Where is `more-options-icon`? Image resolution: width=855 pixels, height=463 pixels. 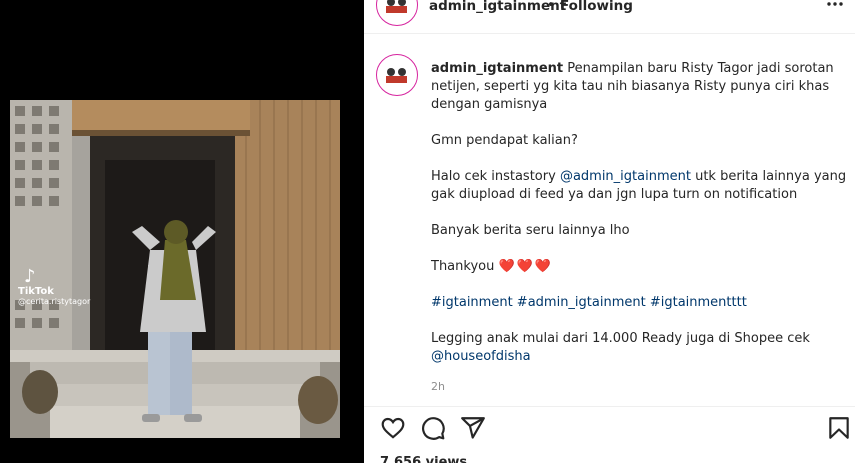
more-options-icon is located at coordinates (835, 5).